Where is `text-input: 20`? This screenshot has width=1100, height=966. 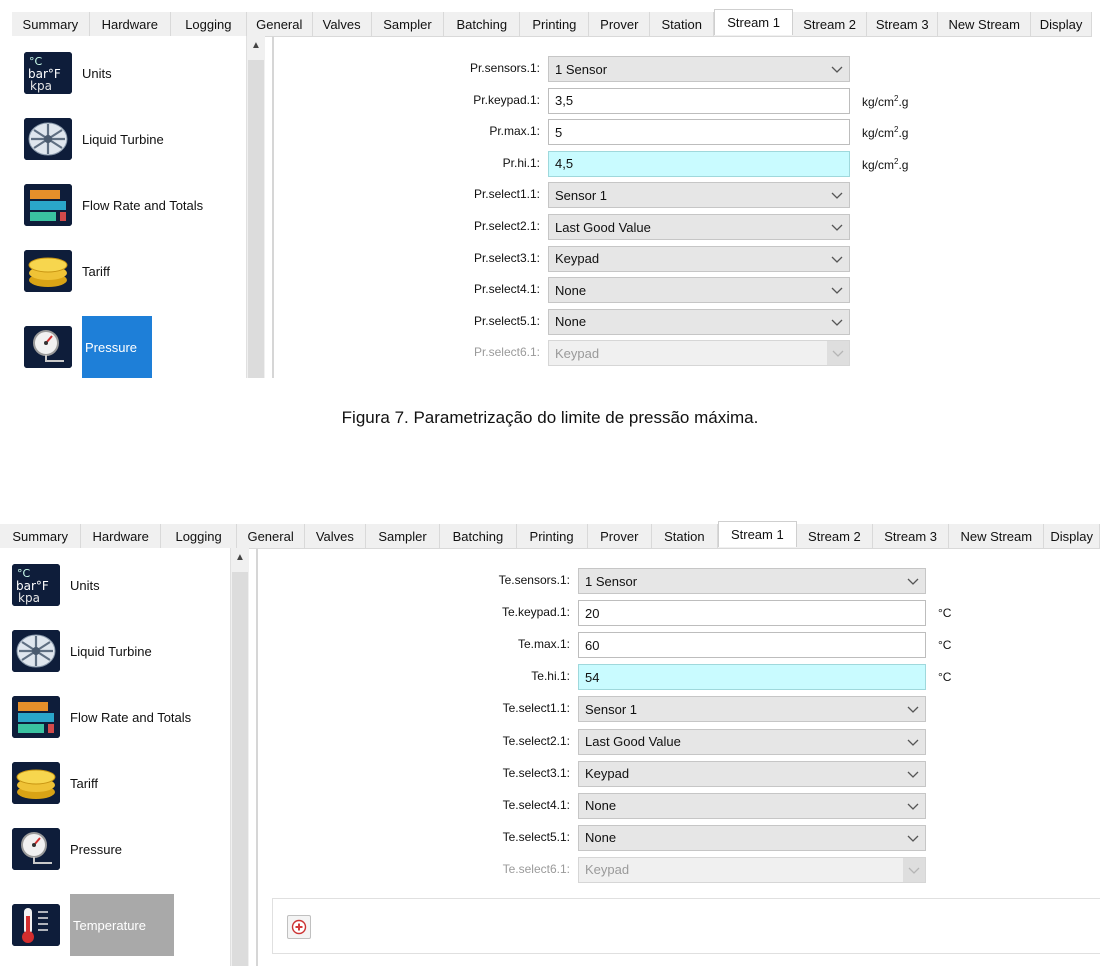 text-input: 20 is located at coordinates (752, 613).